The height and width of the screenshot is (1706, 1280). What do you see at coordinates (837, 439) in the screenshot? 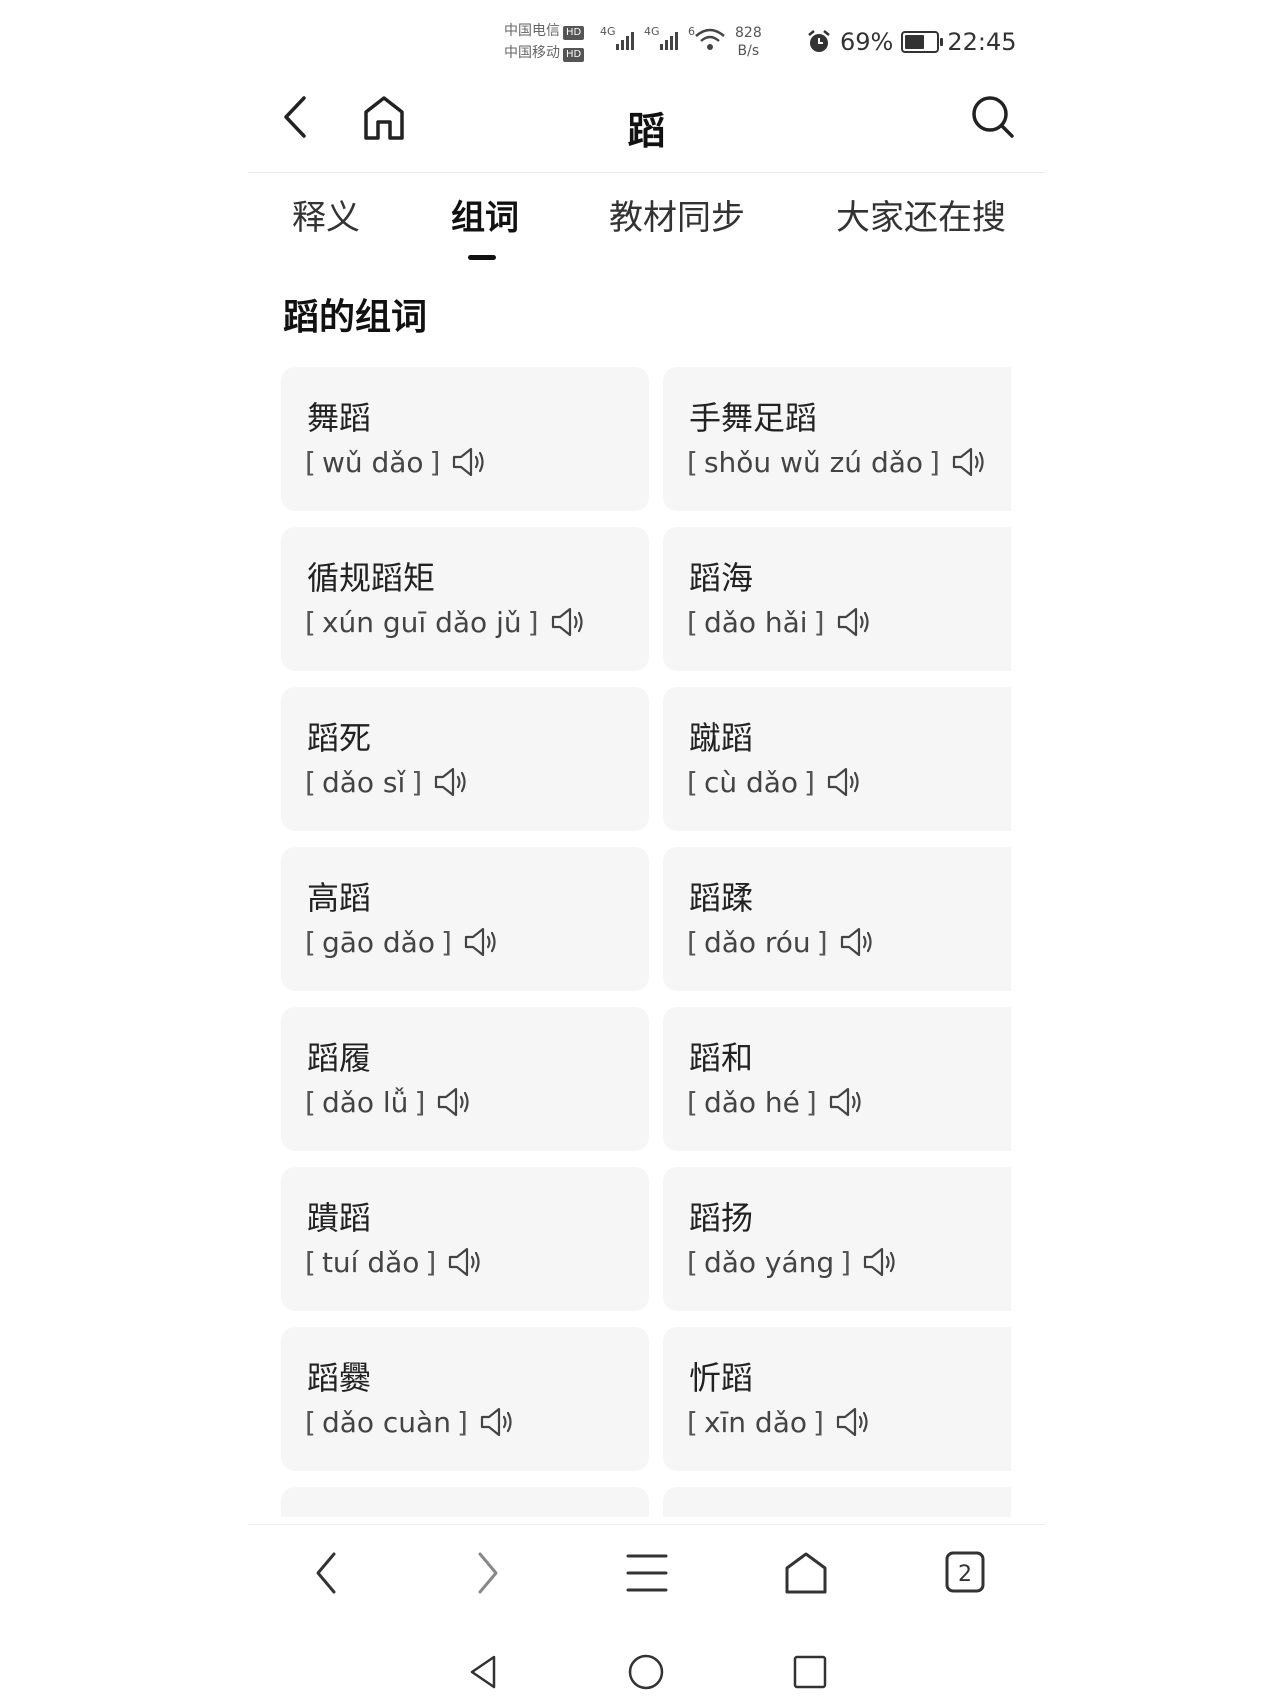
I see `word-card: 手舞足蹈 [shǒu wǔ zú dǎo]` at bounding box center [837, 439].